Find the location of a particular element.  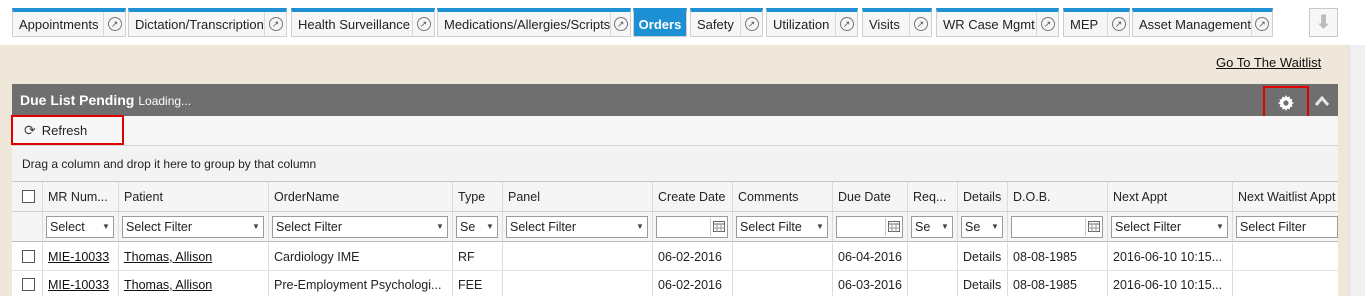

tab-orders: Orders is located at coordinates (660, 22).